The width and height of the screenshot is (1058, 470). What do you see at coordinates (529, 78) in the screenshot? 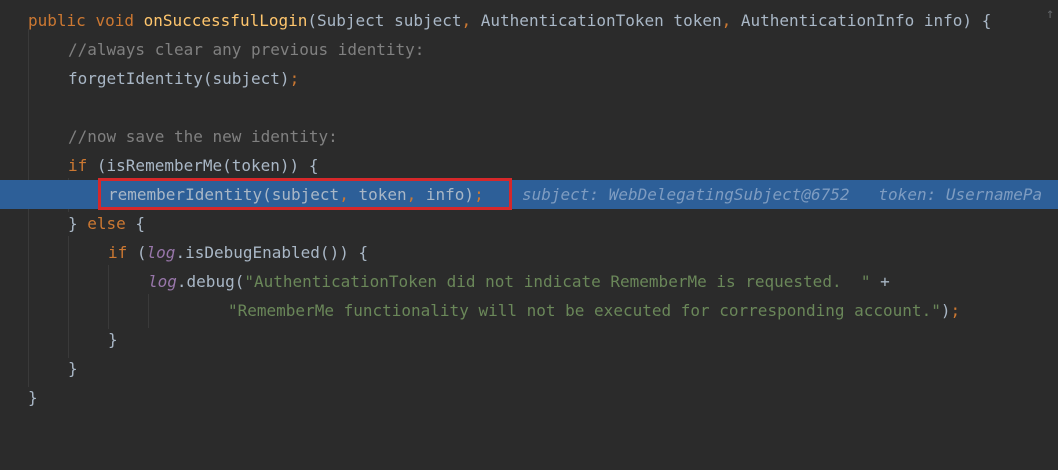
I see `code-line: forgetIdentity(subject);` at bounding box center [529, 78].